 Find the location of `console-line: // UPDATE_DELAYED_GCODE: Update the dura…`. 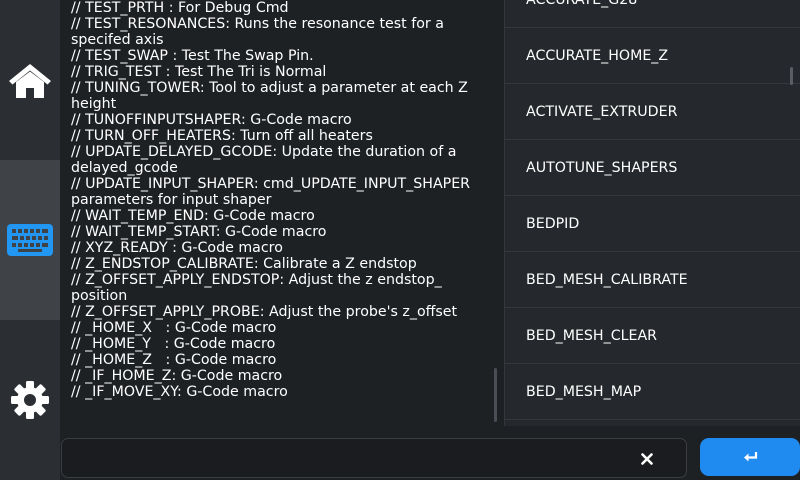

console-line: // UPDATE_DELAYED_GCODE: Update the dura… is located at coordinates (266, 160).